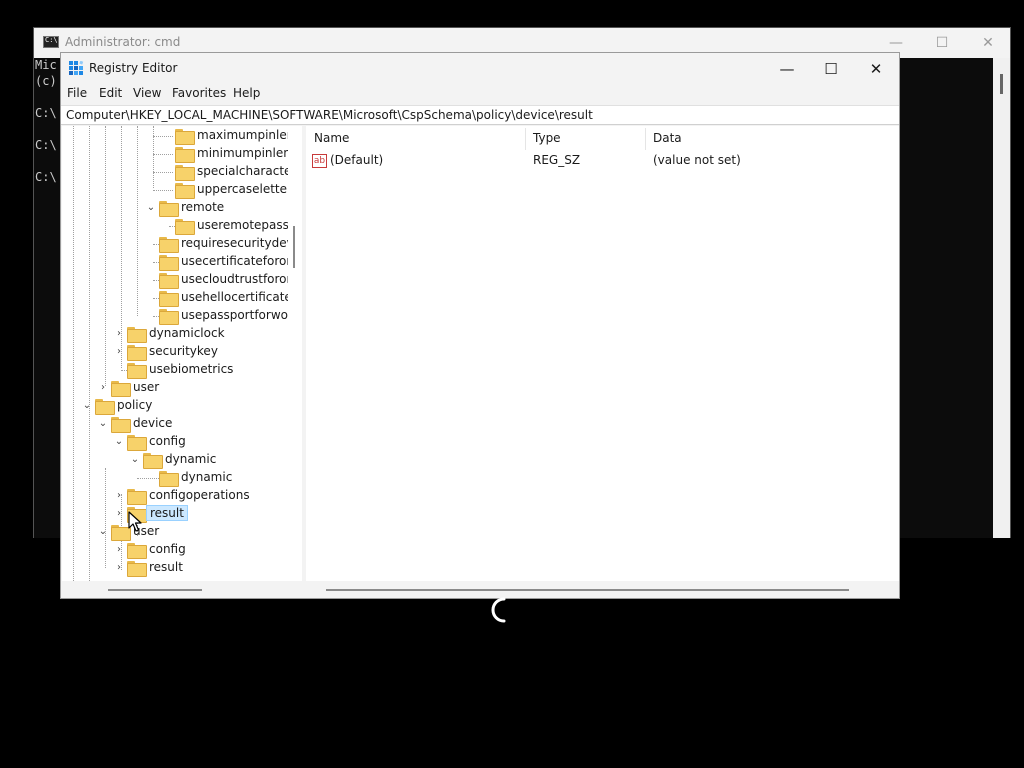 The width and height of the screenshot is (1024, 768). I want to click on tree-node-label: usepassportforwork, so click(240, 315).